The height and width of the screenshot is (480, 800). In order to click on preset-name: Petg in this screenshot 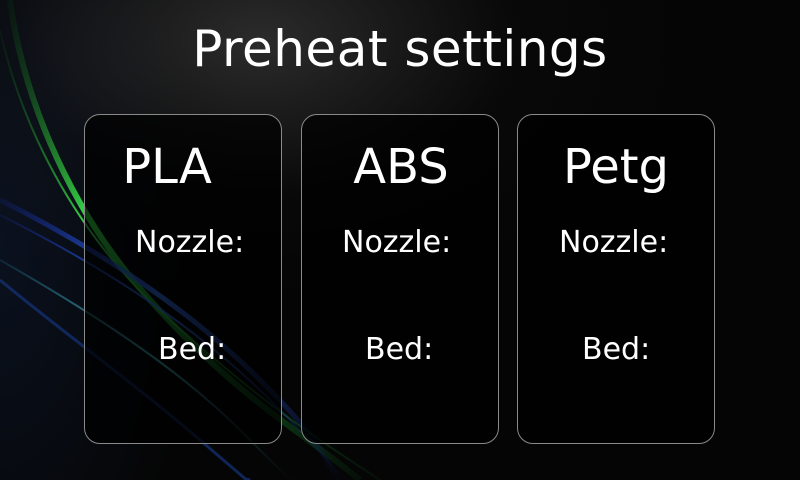, I will do `click(616, 167)`.